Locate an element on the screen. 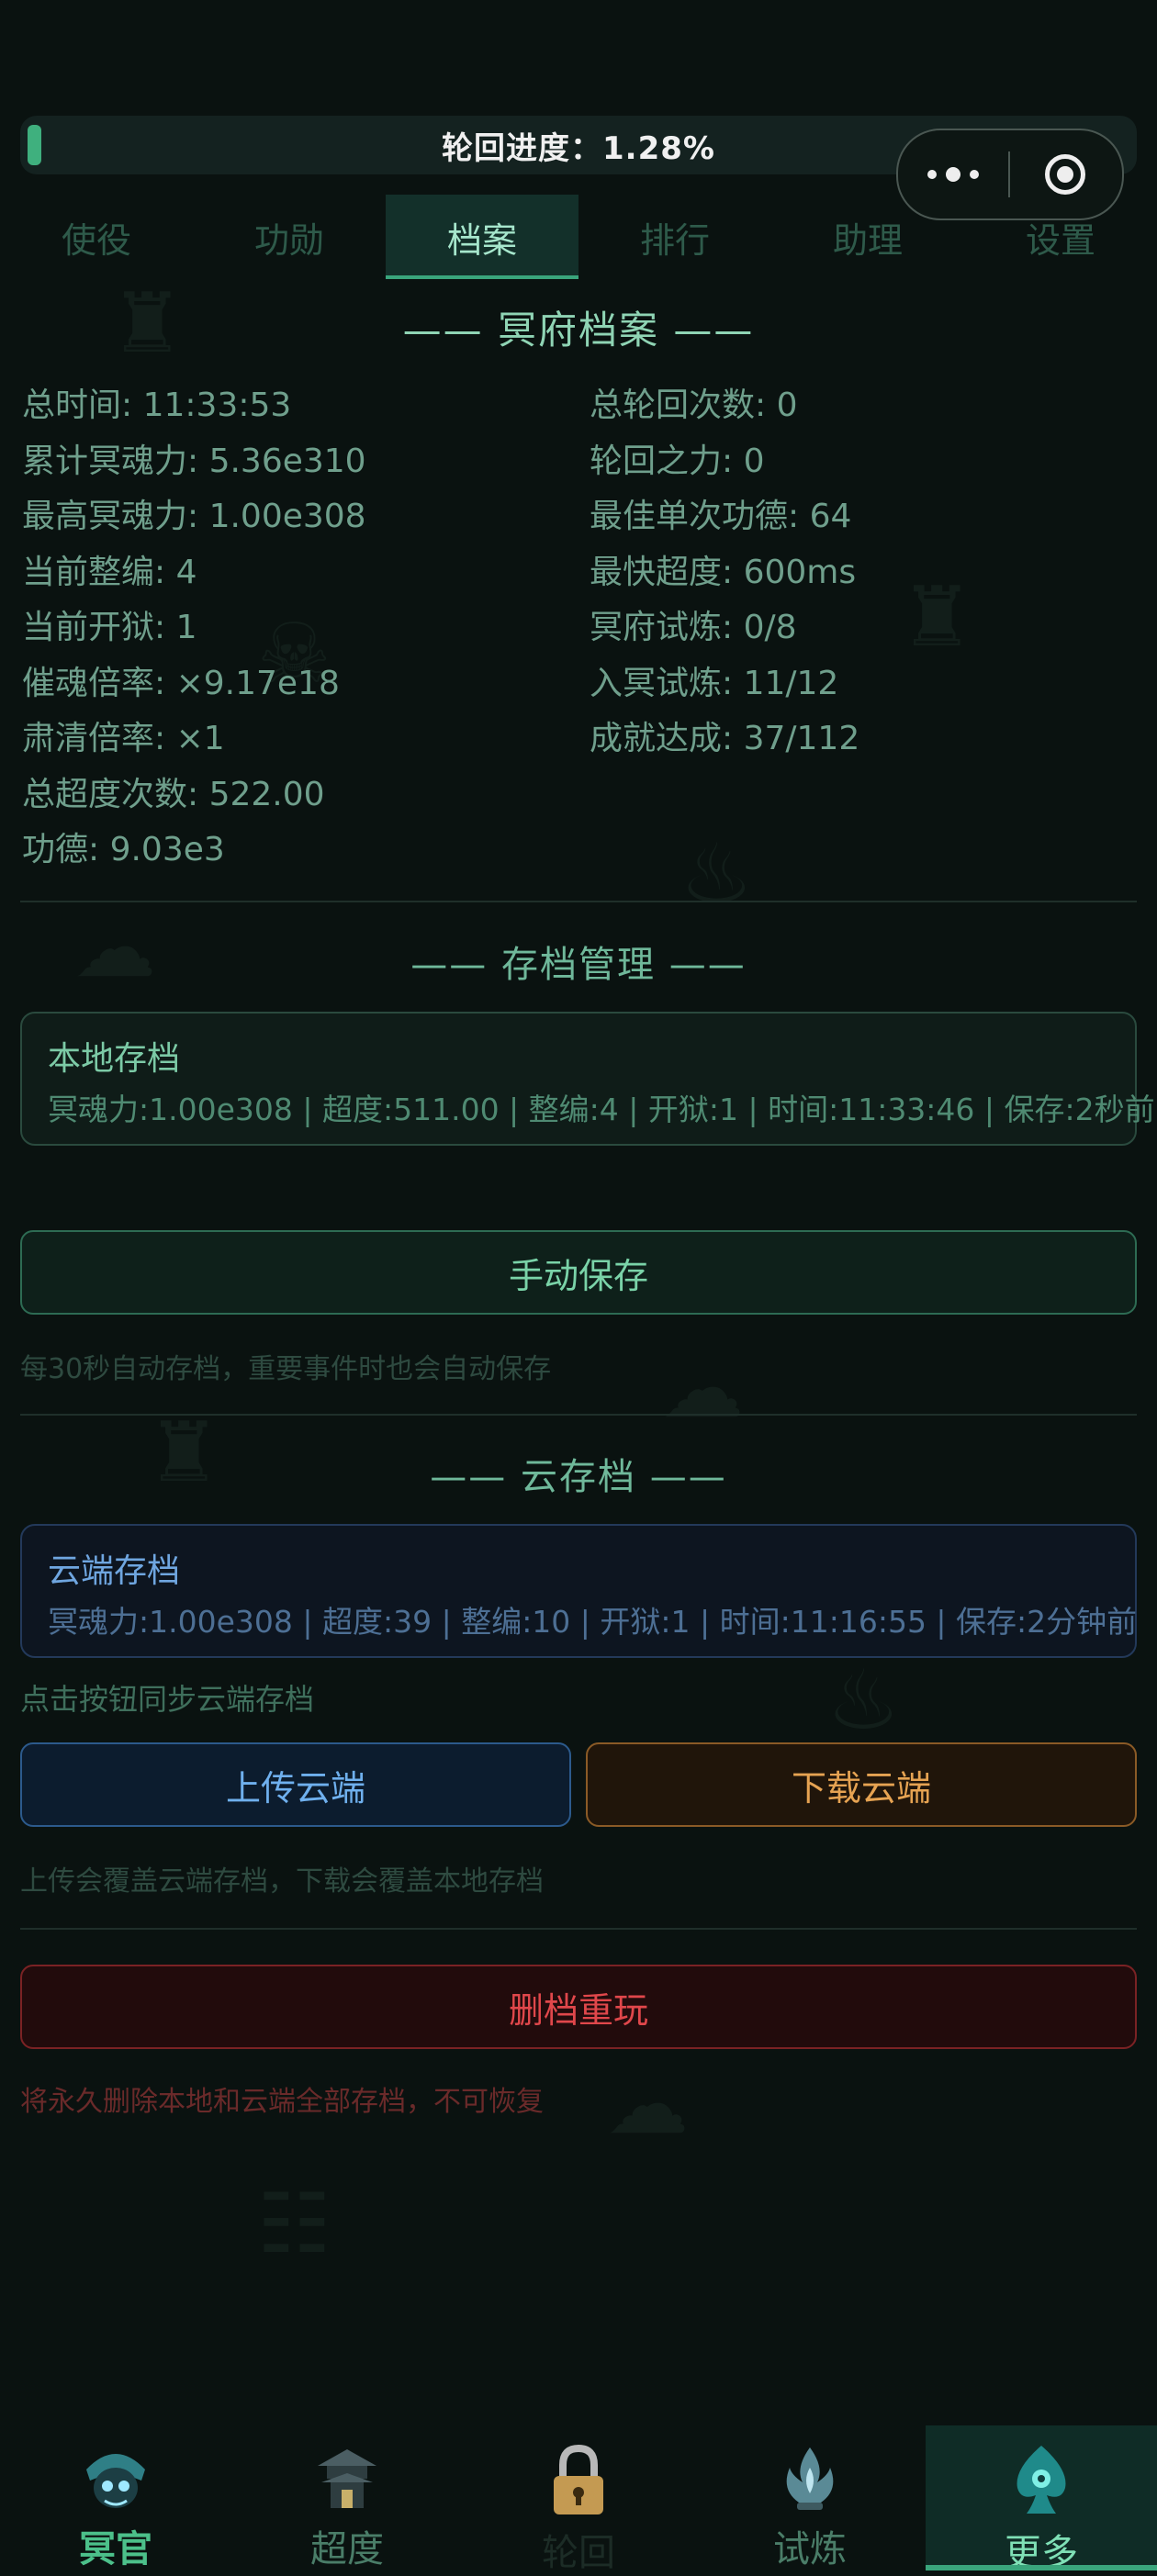  tab-settings: 设置 is located at coordinates (1060, 237).